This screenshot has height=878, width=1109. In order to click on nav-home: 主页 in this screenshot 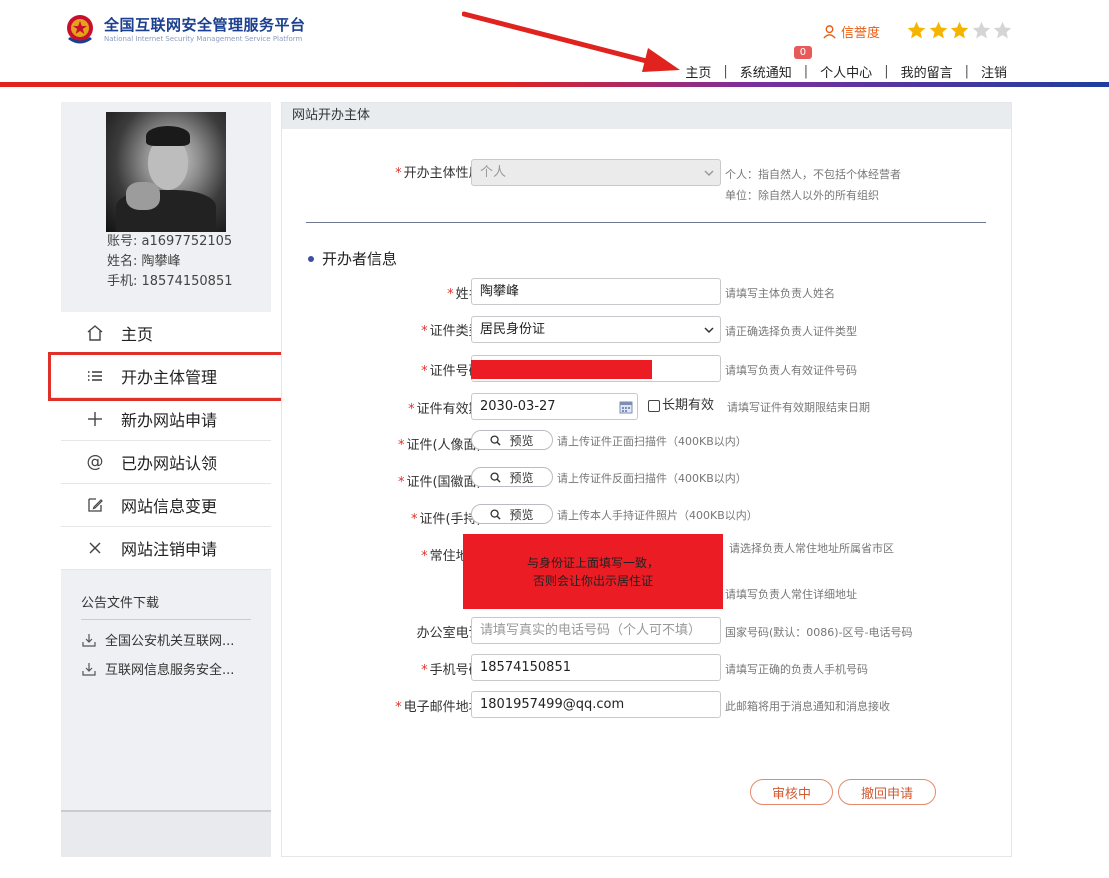, I will do `click(698, 71)`.